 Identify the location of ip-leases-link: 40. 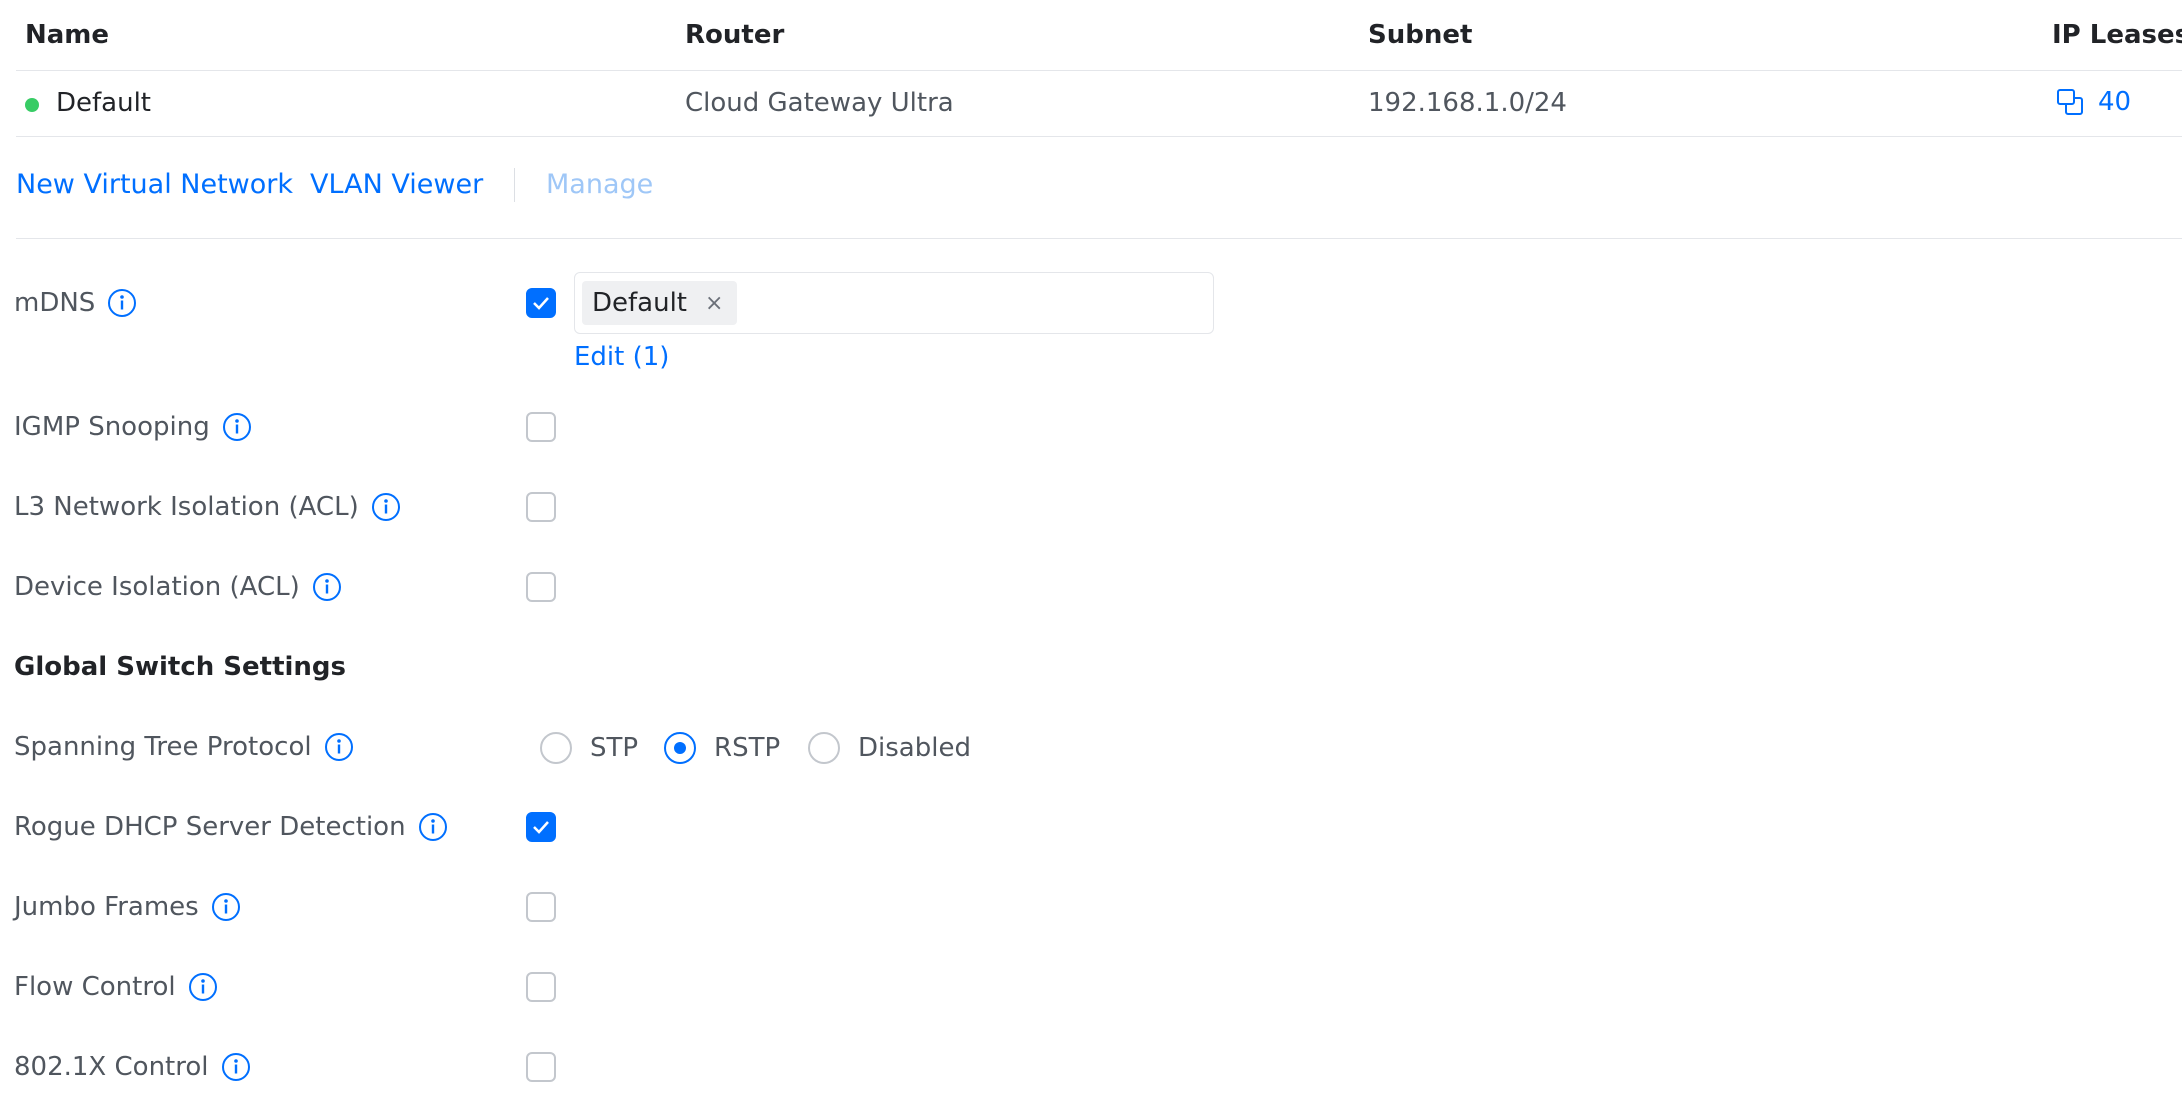
(2093, 102).